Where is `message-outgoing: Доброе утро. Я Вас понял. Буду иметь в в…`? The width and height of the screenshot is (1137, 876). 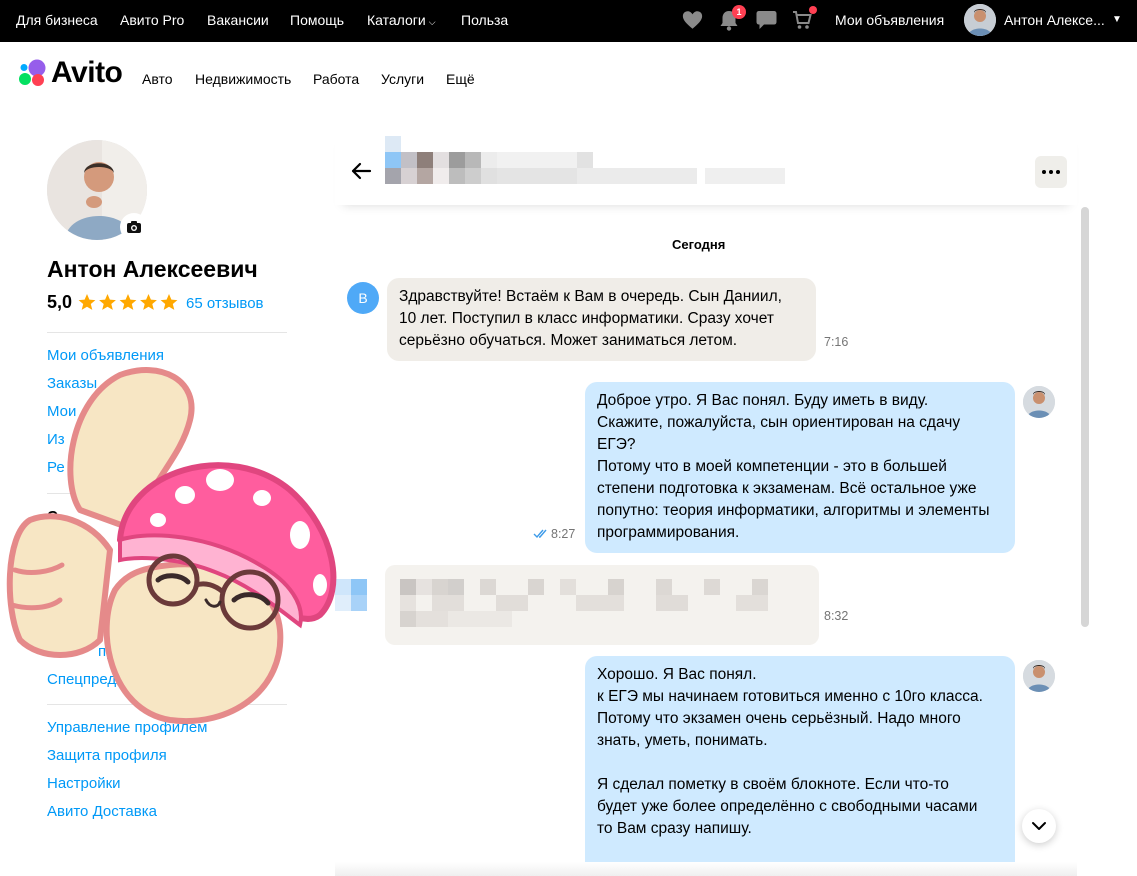
message-outgoing: Доброе утро. Я Вас понял. Буду иметь в в… is located at coordinates (800, 467).